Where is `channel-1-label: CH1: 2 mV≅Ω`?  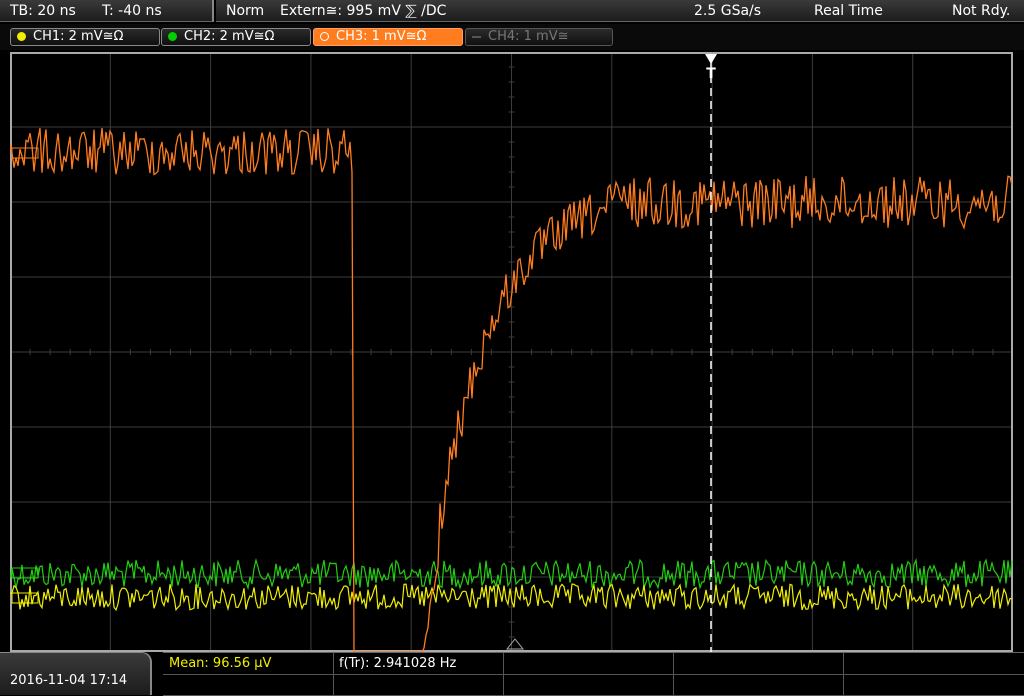
channel-1-label: CH1: 2 mV≅Ω is located at coordinates (78, 36).